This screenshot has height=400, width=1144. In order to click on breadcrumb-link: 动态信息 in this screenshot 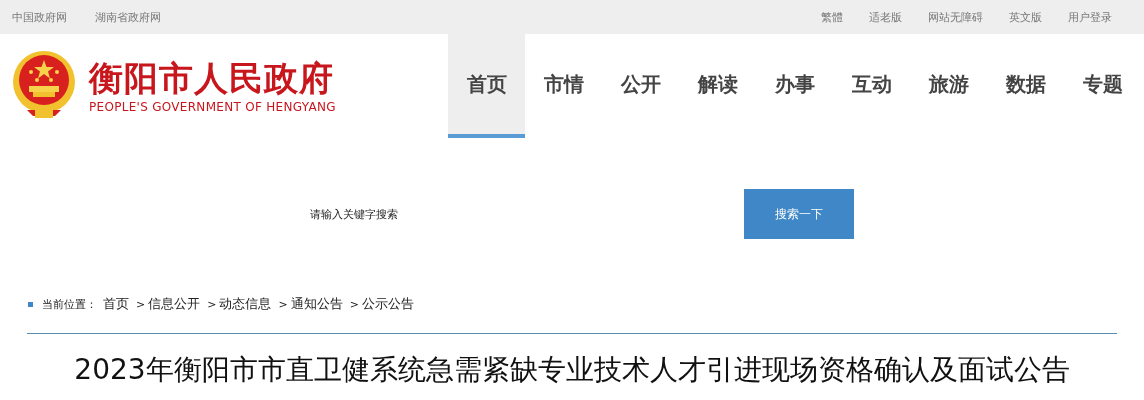, I will do `click(245, 304)`.